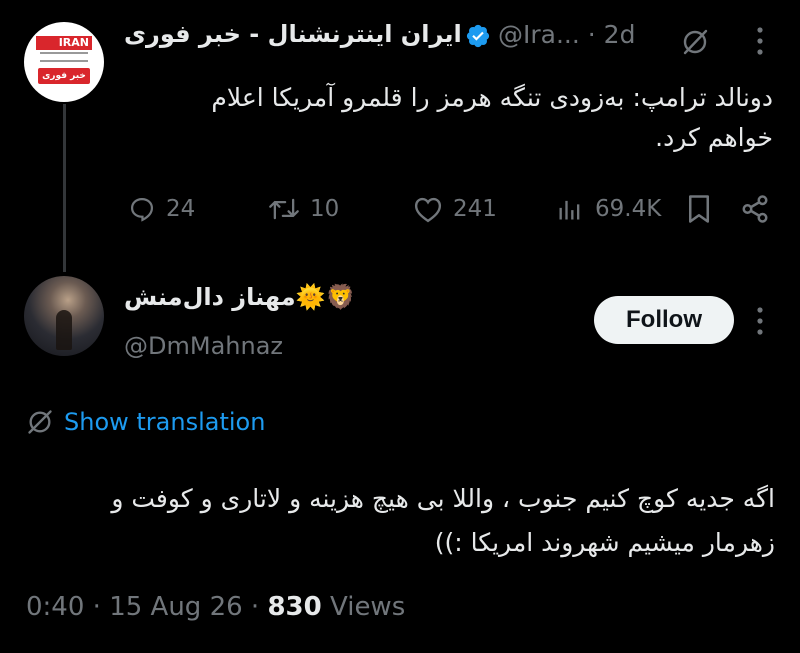 The image size is (800, 653). What do you see at coordinates (620, 34) in the screenshot?
I see `tweet-time: 2d` at bounding box center [620, 34].